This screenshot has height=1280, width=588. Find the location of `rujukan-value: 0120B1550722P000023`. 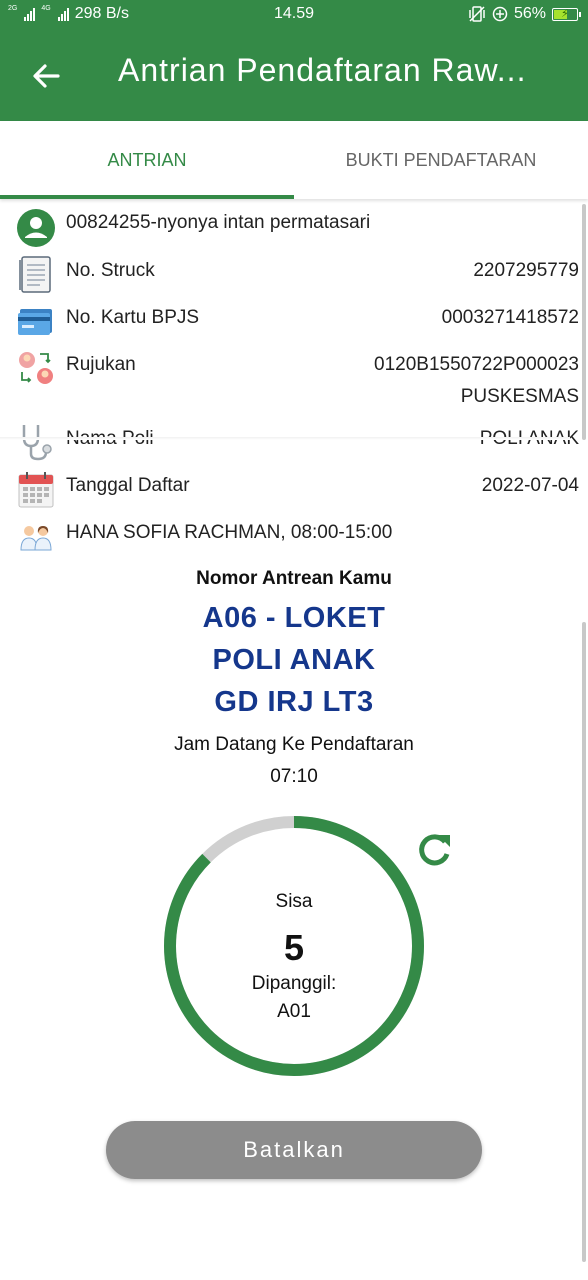

rujukan-value: 0120B1550722P000023 is located at coordinates (476, 364).